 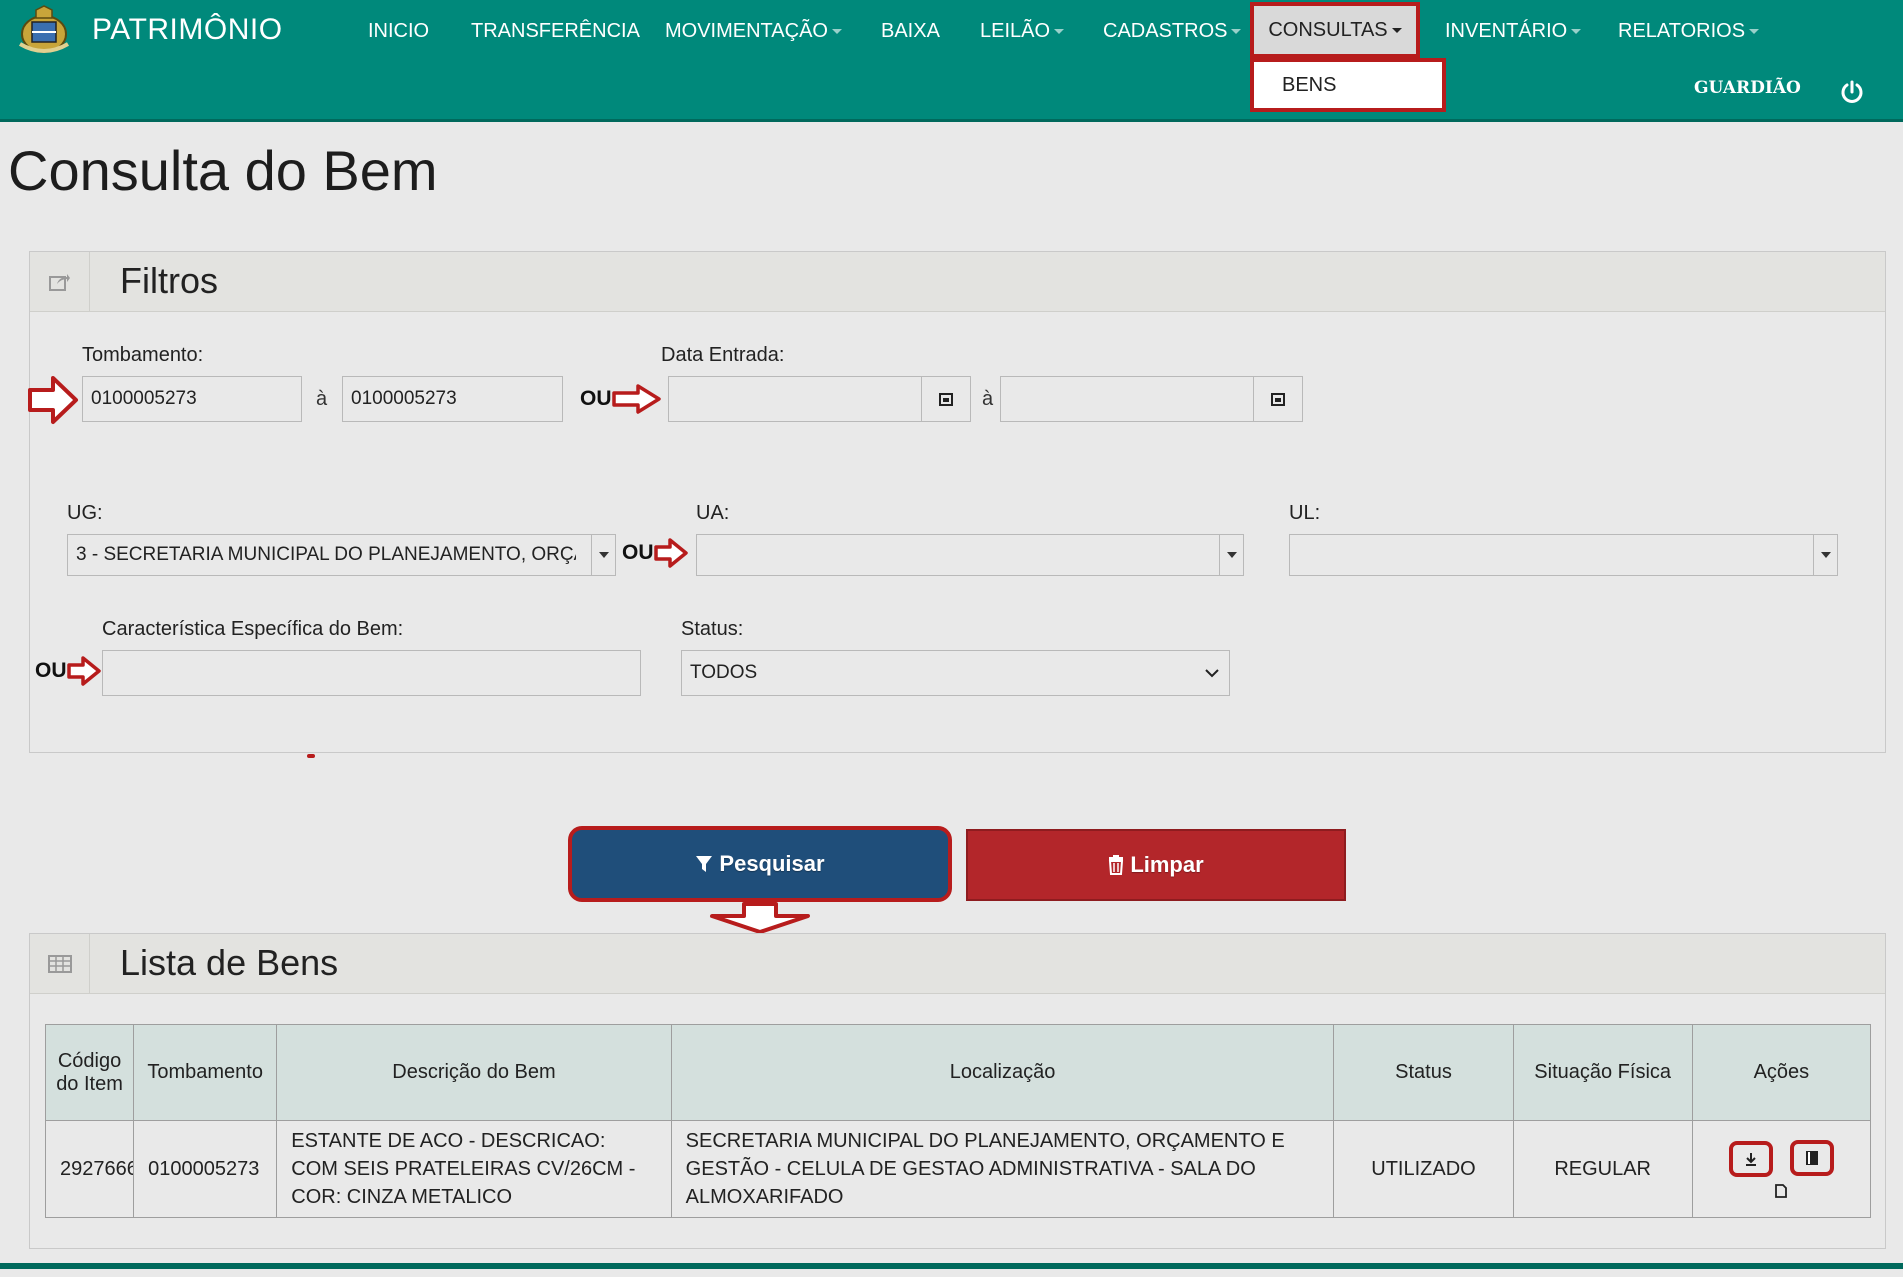 I want to click on ua-select-arrow, so click(x=1231, y=555).